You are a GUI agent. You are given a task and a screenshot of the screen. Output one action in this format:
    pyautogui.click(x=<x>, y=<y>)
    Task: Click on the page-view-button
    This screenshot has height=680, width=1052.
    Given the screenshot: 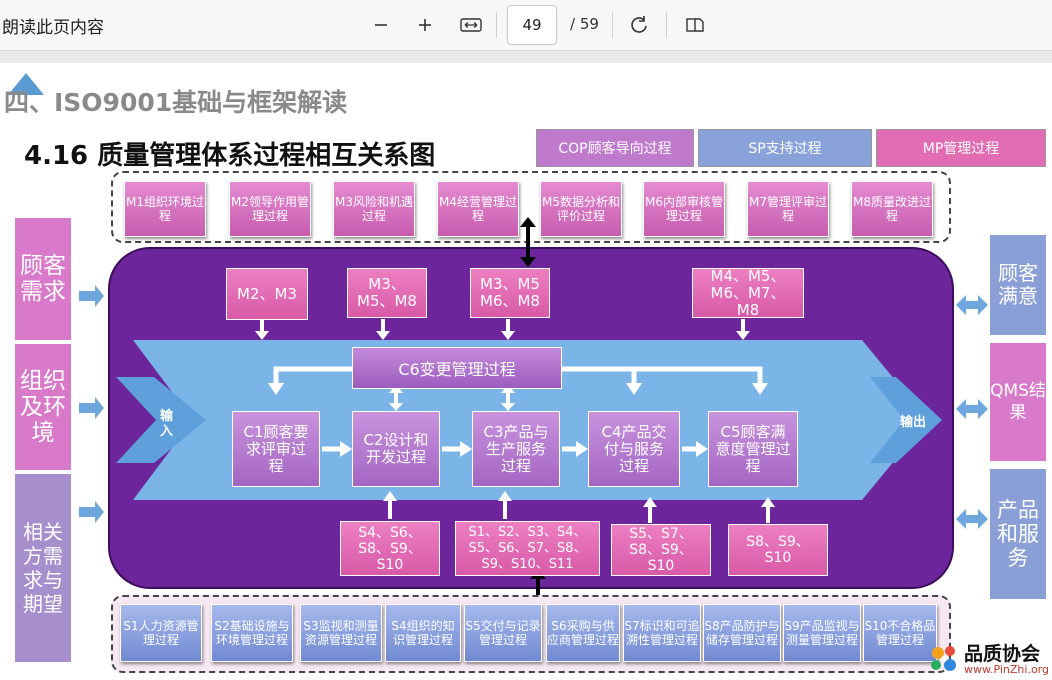 What is the action you would take?
    pyautogui.click(x=695, y=25)
    